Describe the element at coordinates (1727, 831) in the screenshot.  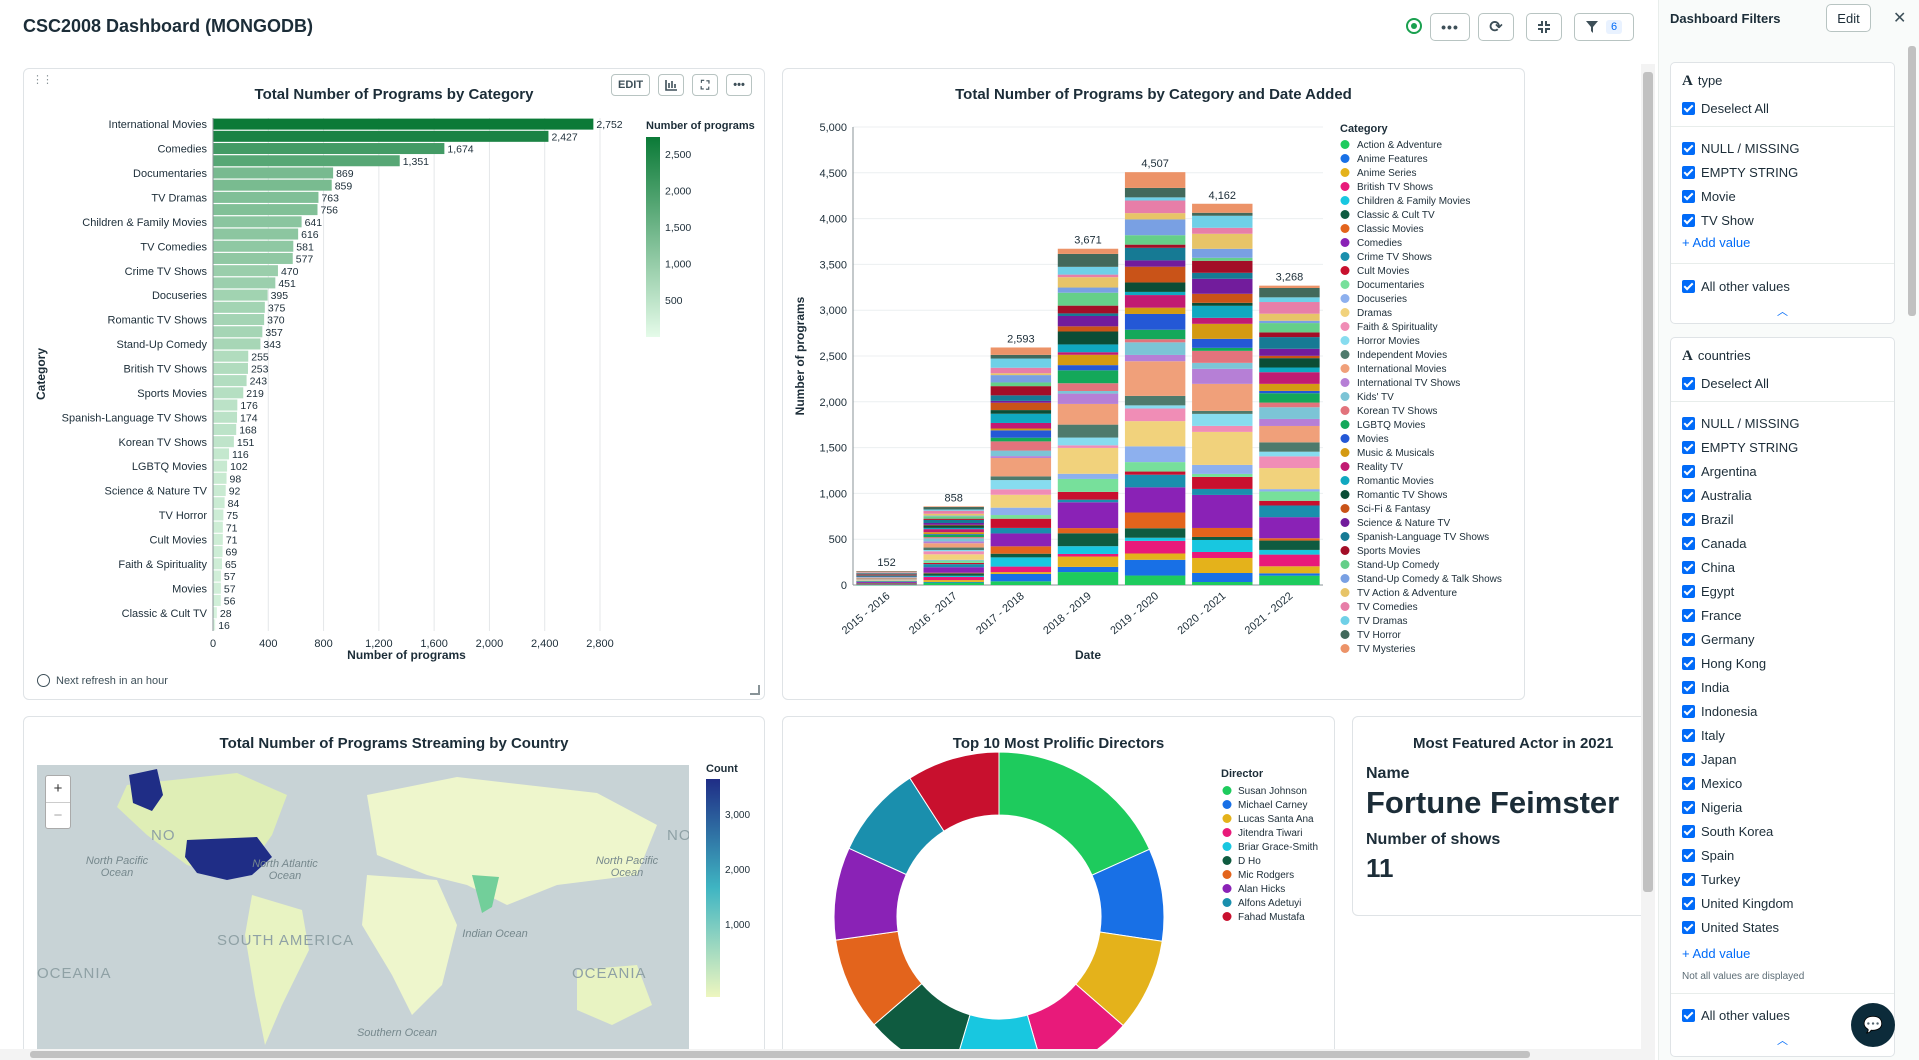
I see `filter-value-checkbox: South Korea` at that location.